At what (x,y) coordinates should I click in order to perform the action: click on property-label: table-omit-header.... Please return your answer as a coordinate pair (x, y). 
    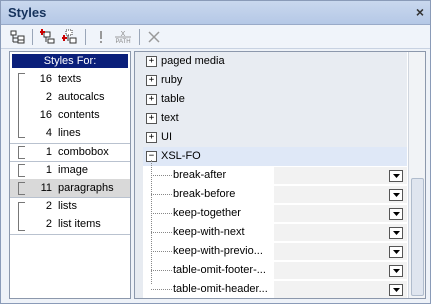
    Looking at the image, I should click on (220, 289).